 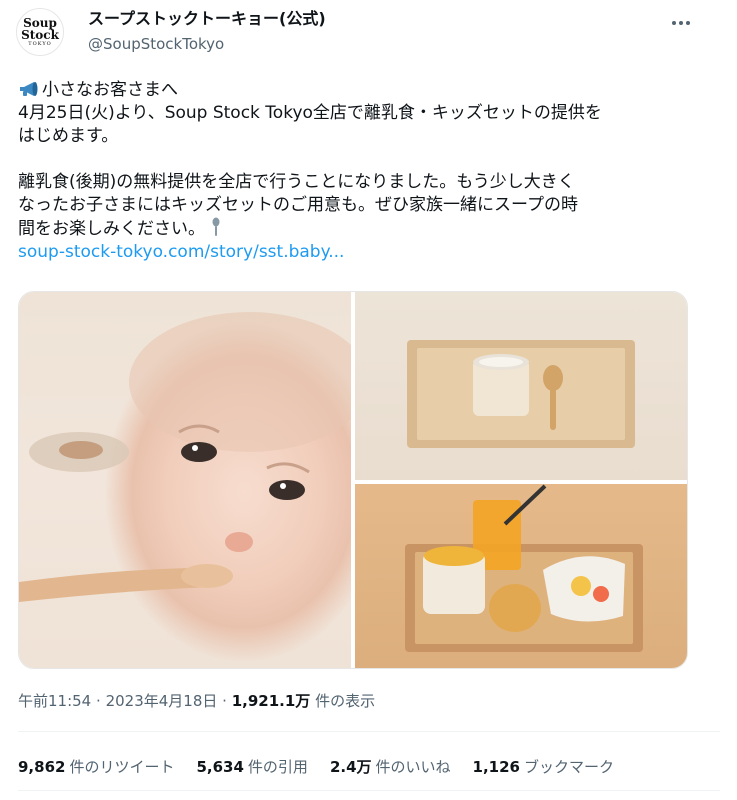 I want to click on tweet-time: 午前11:54, so click(x=54, y=701).